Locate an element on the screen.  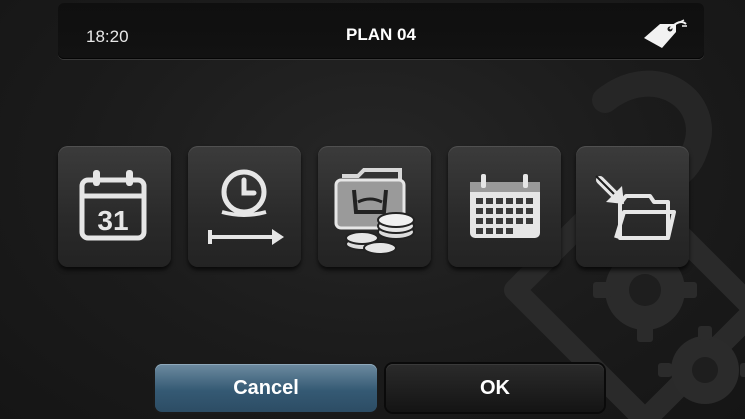
calendar-day-button: 31 is located at coordinates (114, 206).